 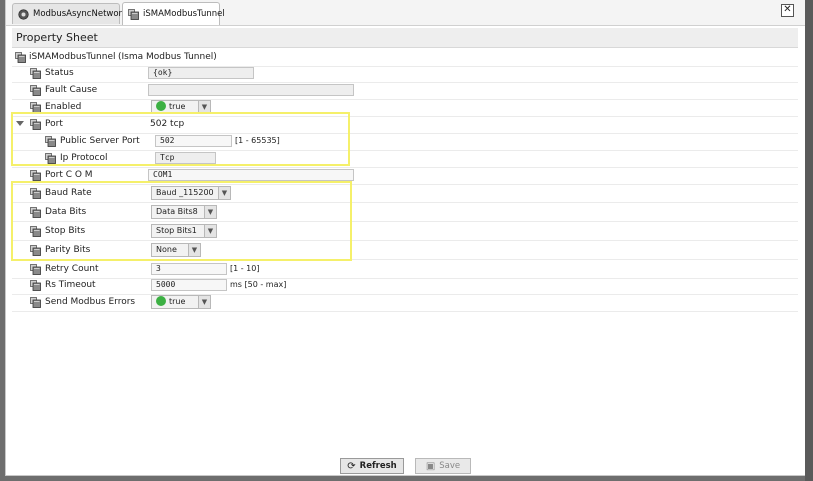 What do you see at coordinates (405, 38) in the screenshot?
I see `property-sheet-header: Property Sheet` at bounding box center [405, 38].